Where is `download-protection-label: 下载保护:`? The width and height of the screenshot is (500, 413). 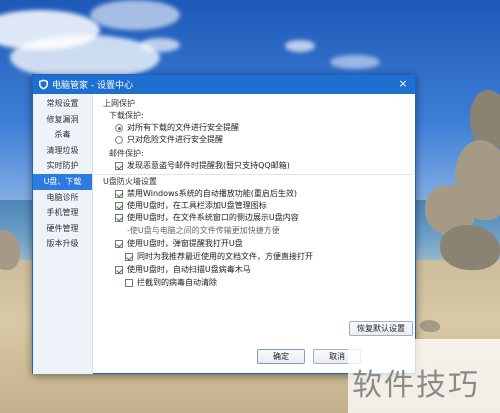
download-protection-label: 下载保护: is located at coordinates (126, 115).